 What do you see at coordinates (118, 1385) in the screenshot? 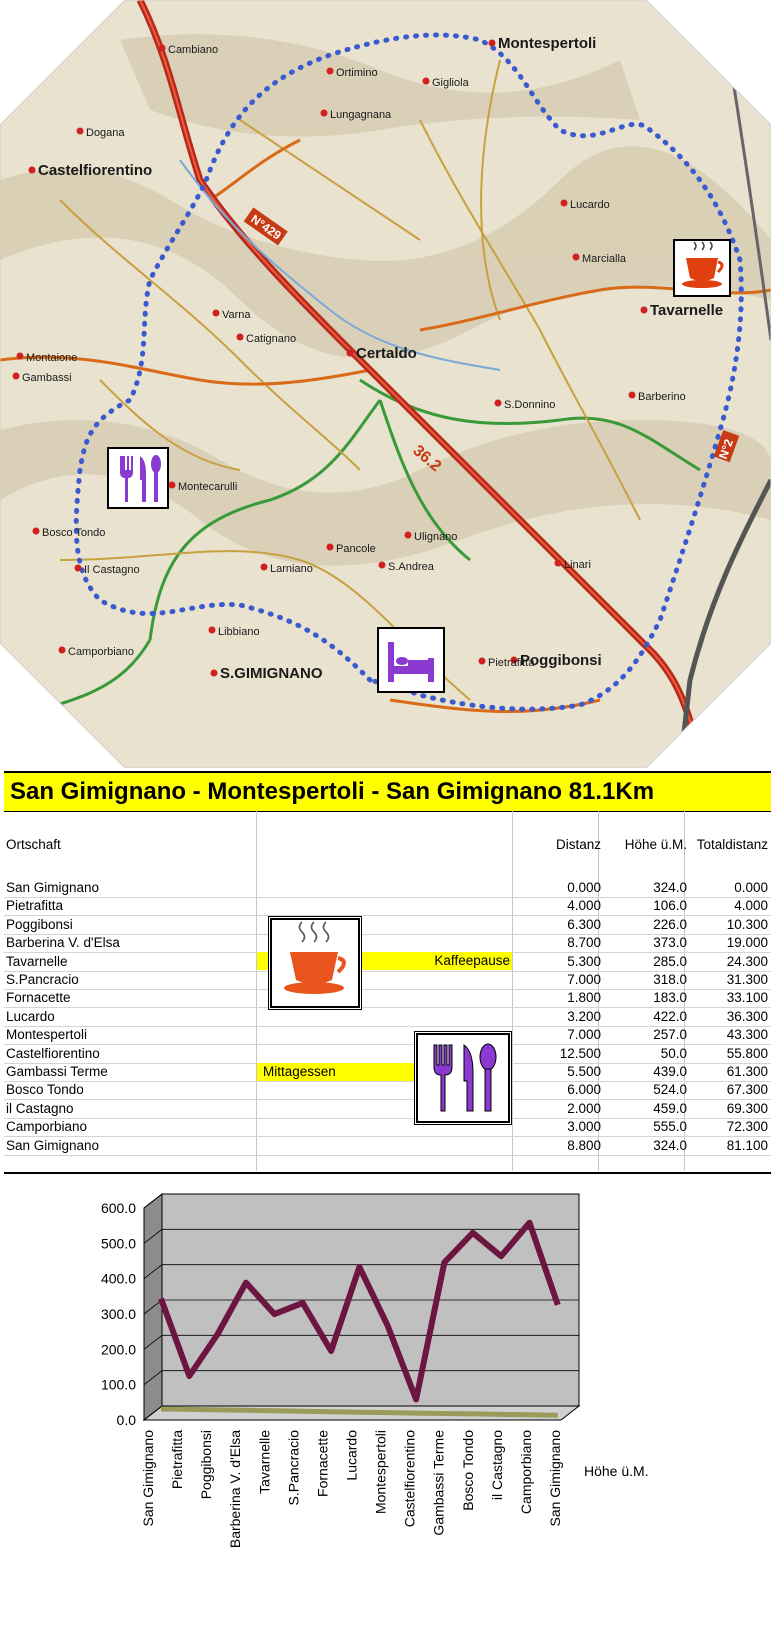
I see `y-tick-label: 100.0` at bounding box center [118, 1385].